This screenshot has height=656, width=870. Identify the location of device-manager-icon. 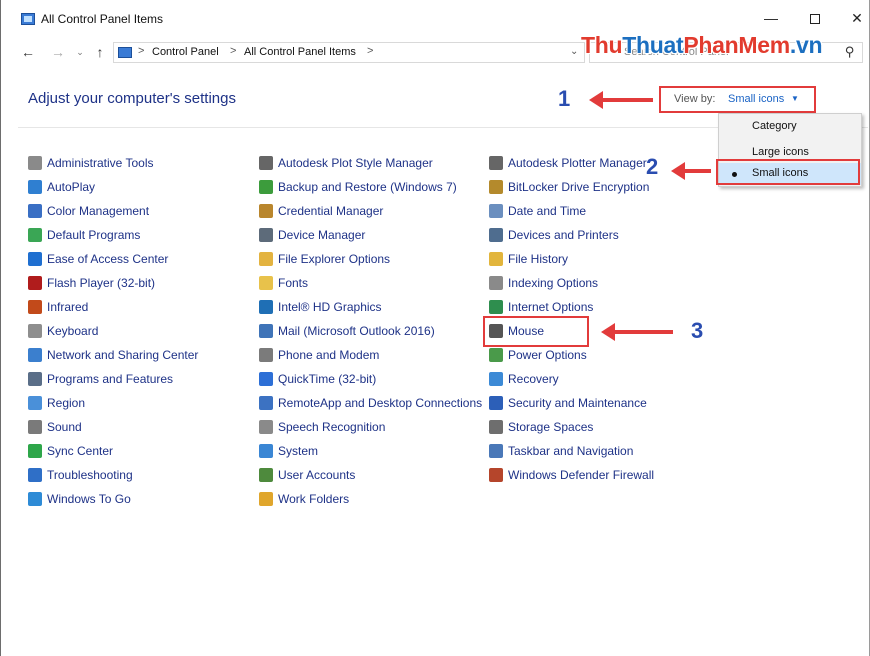
(266, 235).